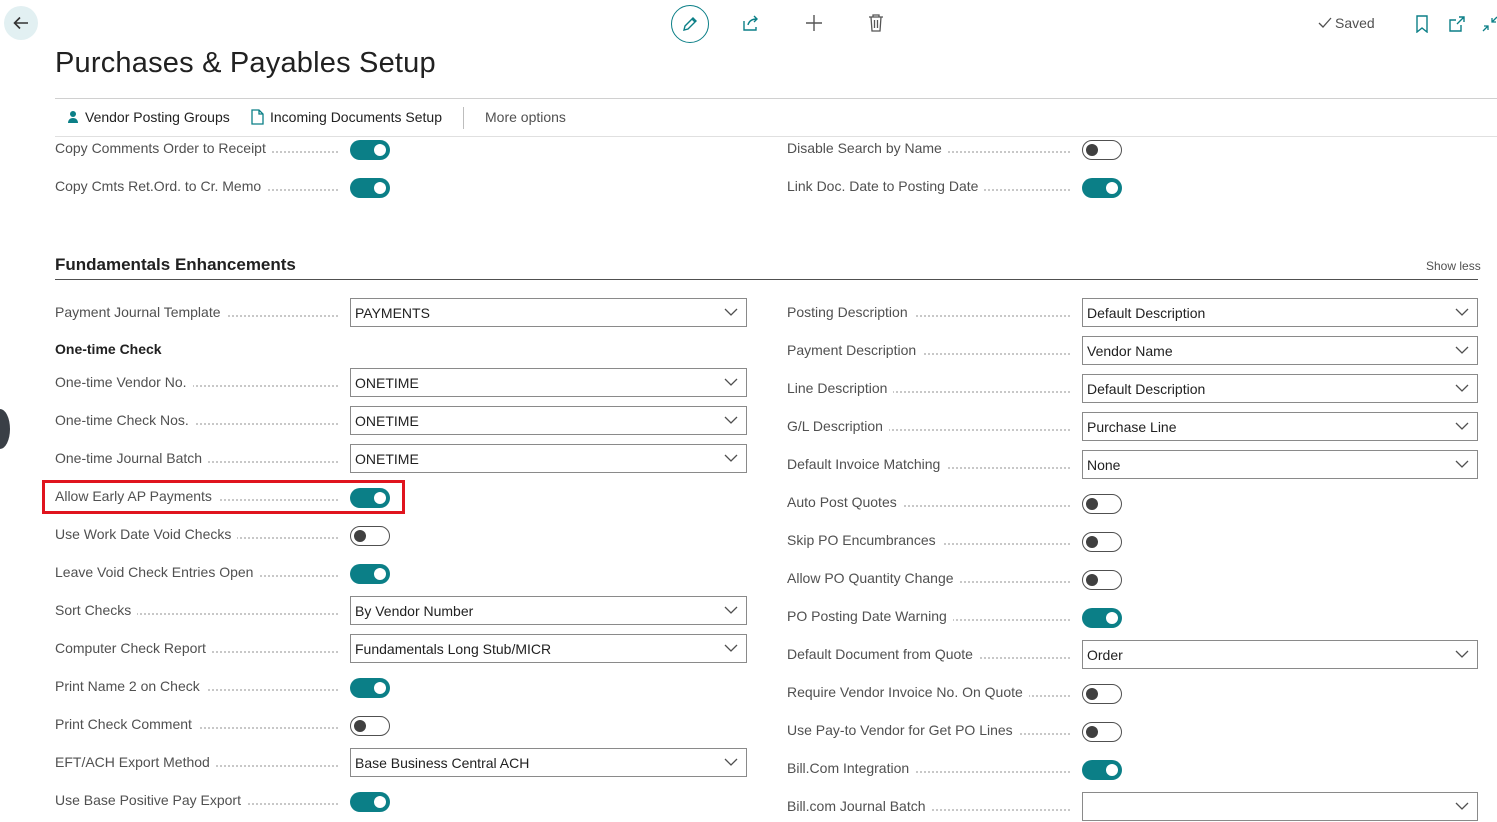 The width and height of the screenshot is (1497, 822). I want to click on field-label: G/L Description, so click(838, 426).